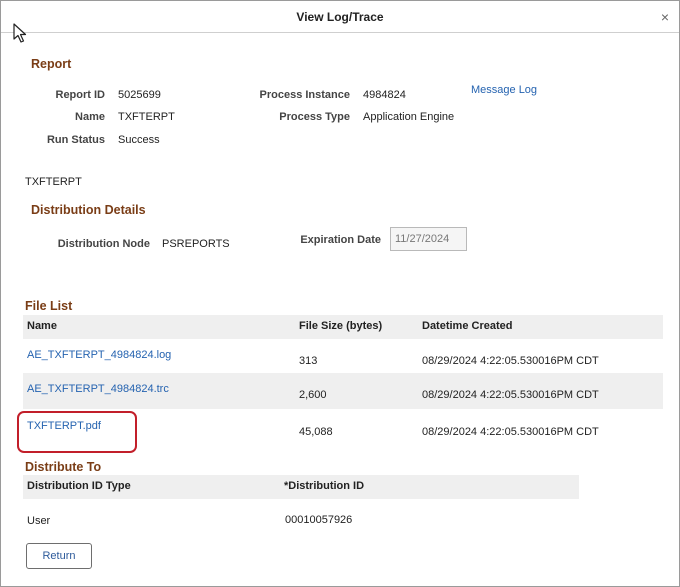 The image size is (680, 587). What do you see at coordinates (77, 432) in the screenshot?
I see `highlight-box` at bounding box center [77, 432].